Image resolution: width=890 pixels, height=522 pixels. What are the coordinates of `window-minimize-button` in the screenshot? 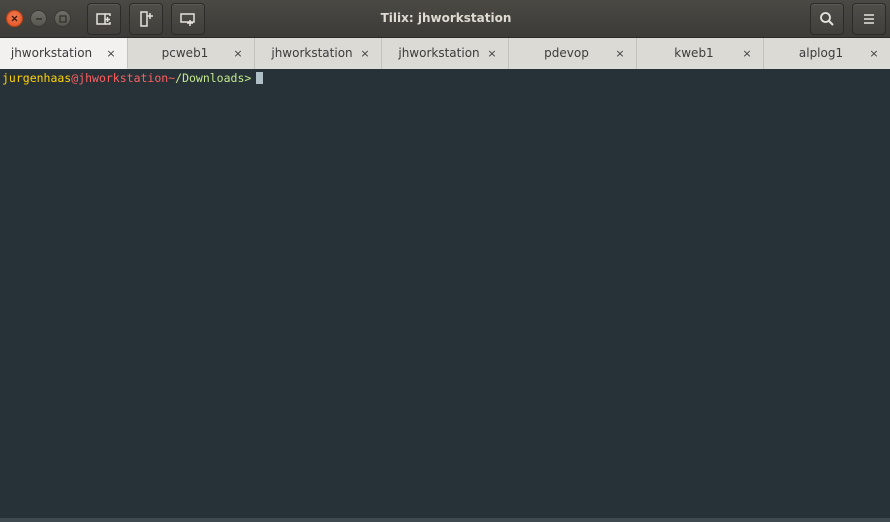 It's located at (38, 18).